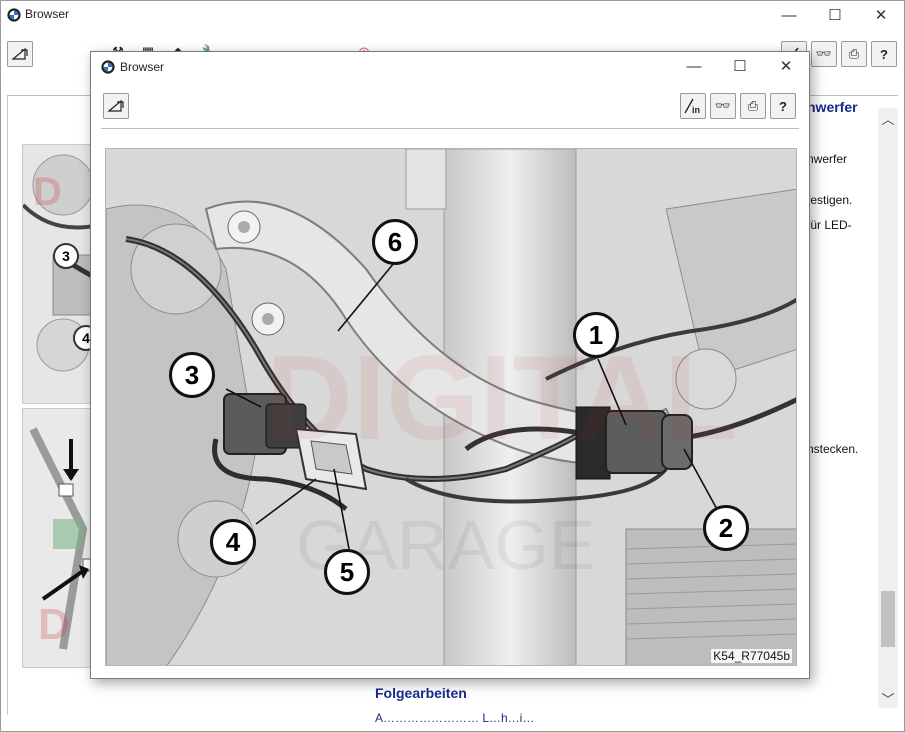  I want to click on callout-1: 1, so click(596, 335).